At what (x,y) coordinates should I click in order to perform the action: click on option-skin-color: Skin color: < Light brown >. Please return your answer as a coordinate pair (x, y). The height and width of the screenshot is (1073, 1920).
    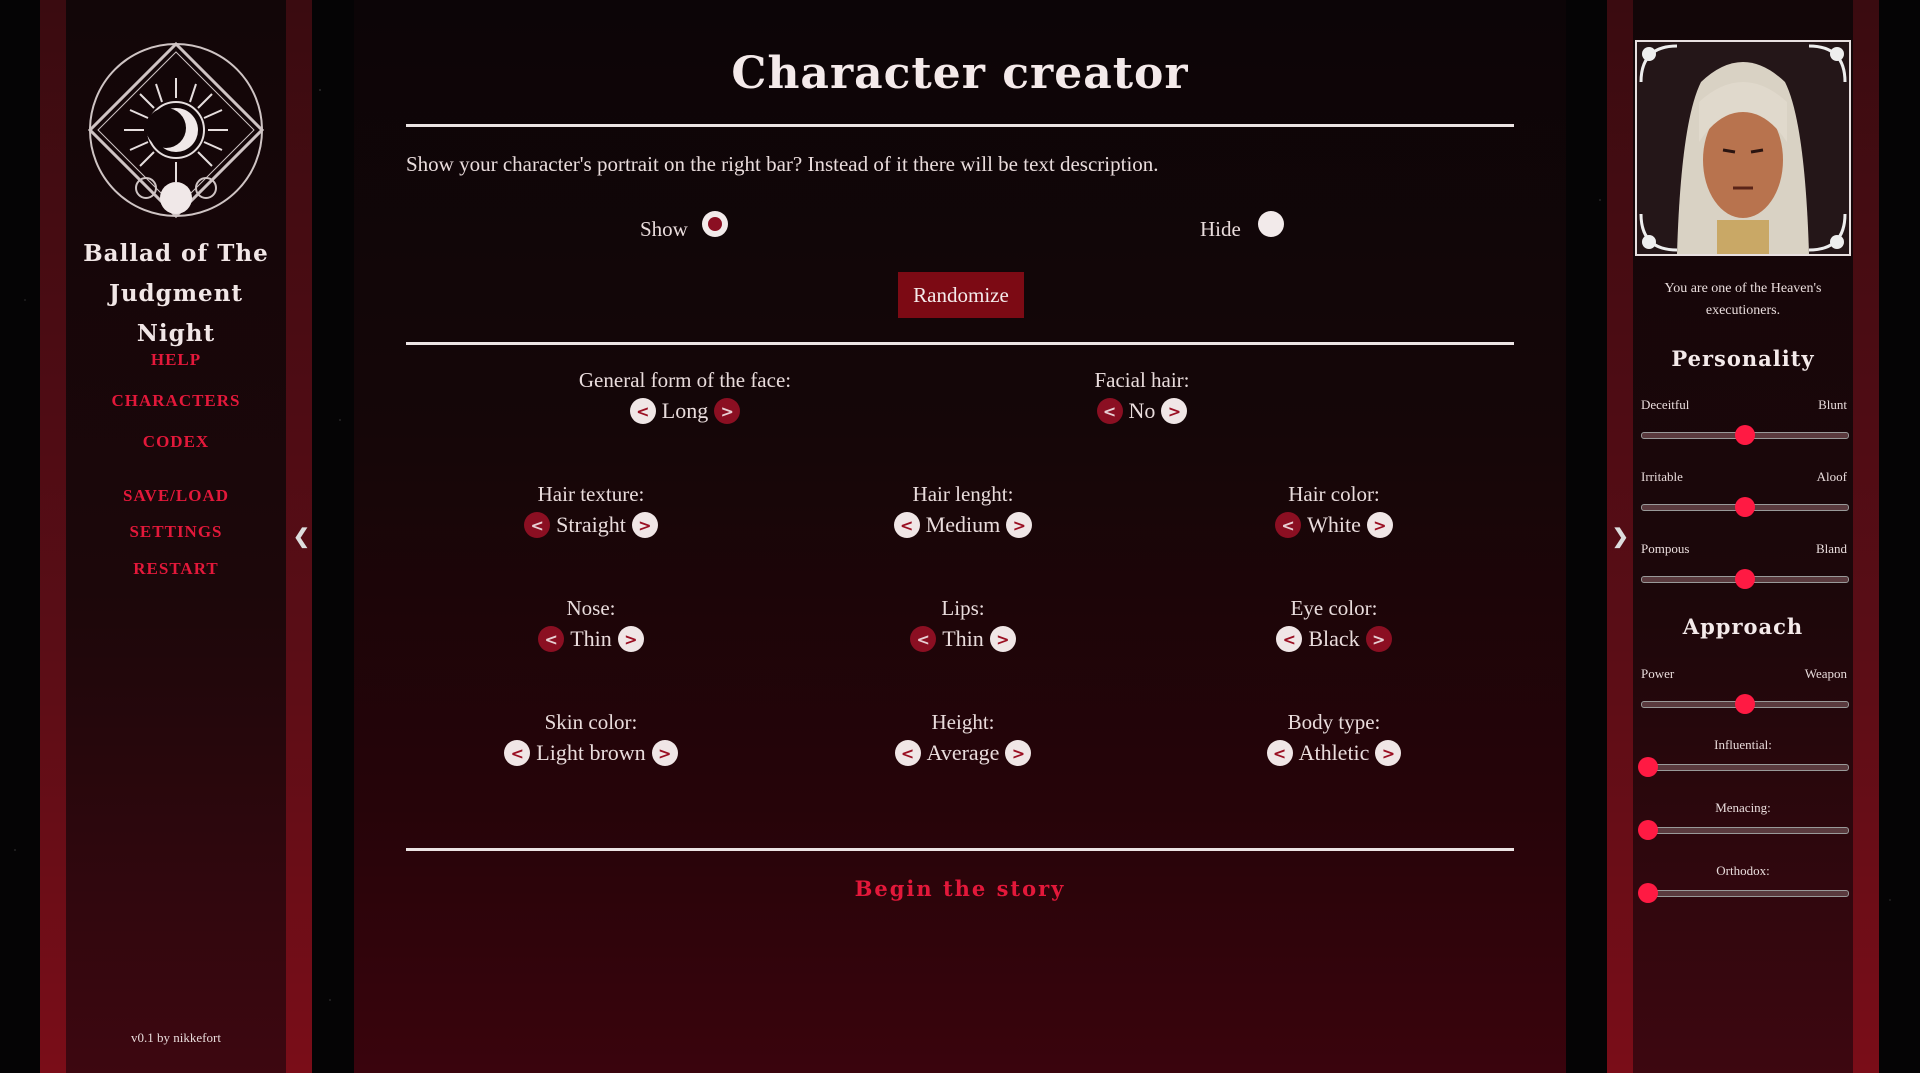
    Looking at the image, I should click on (591, 738).